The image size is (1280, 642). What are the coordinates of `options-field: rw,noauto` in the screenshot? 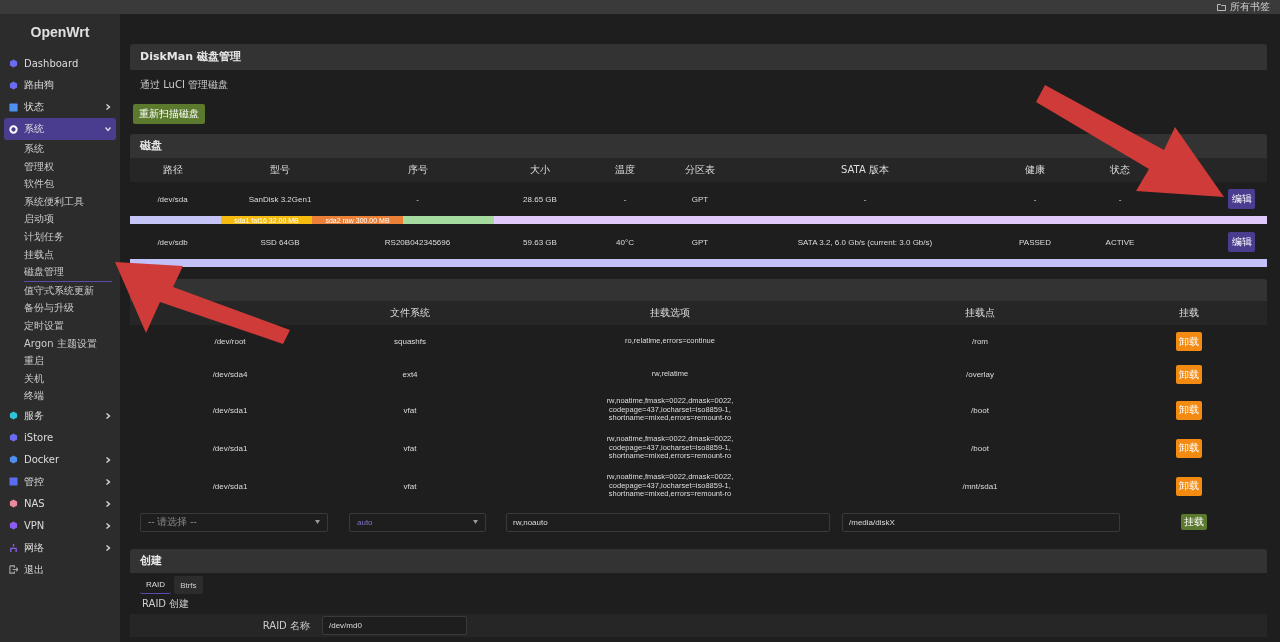 It's located at (668, 522).